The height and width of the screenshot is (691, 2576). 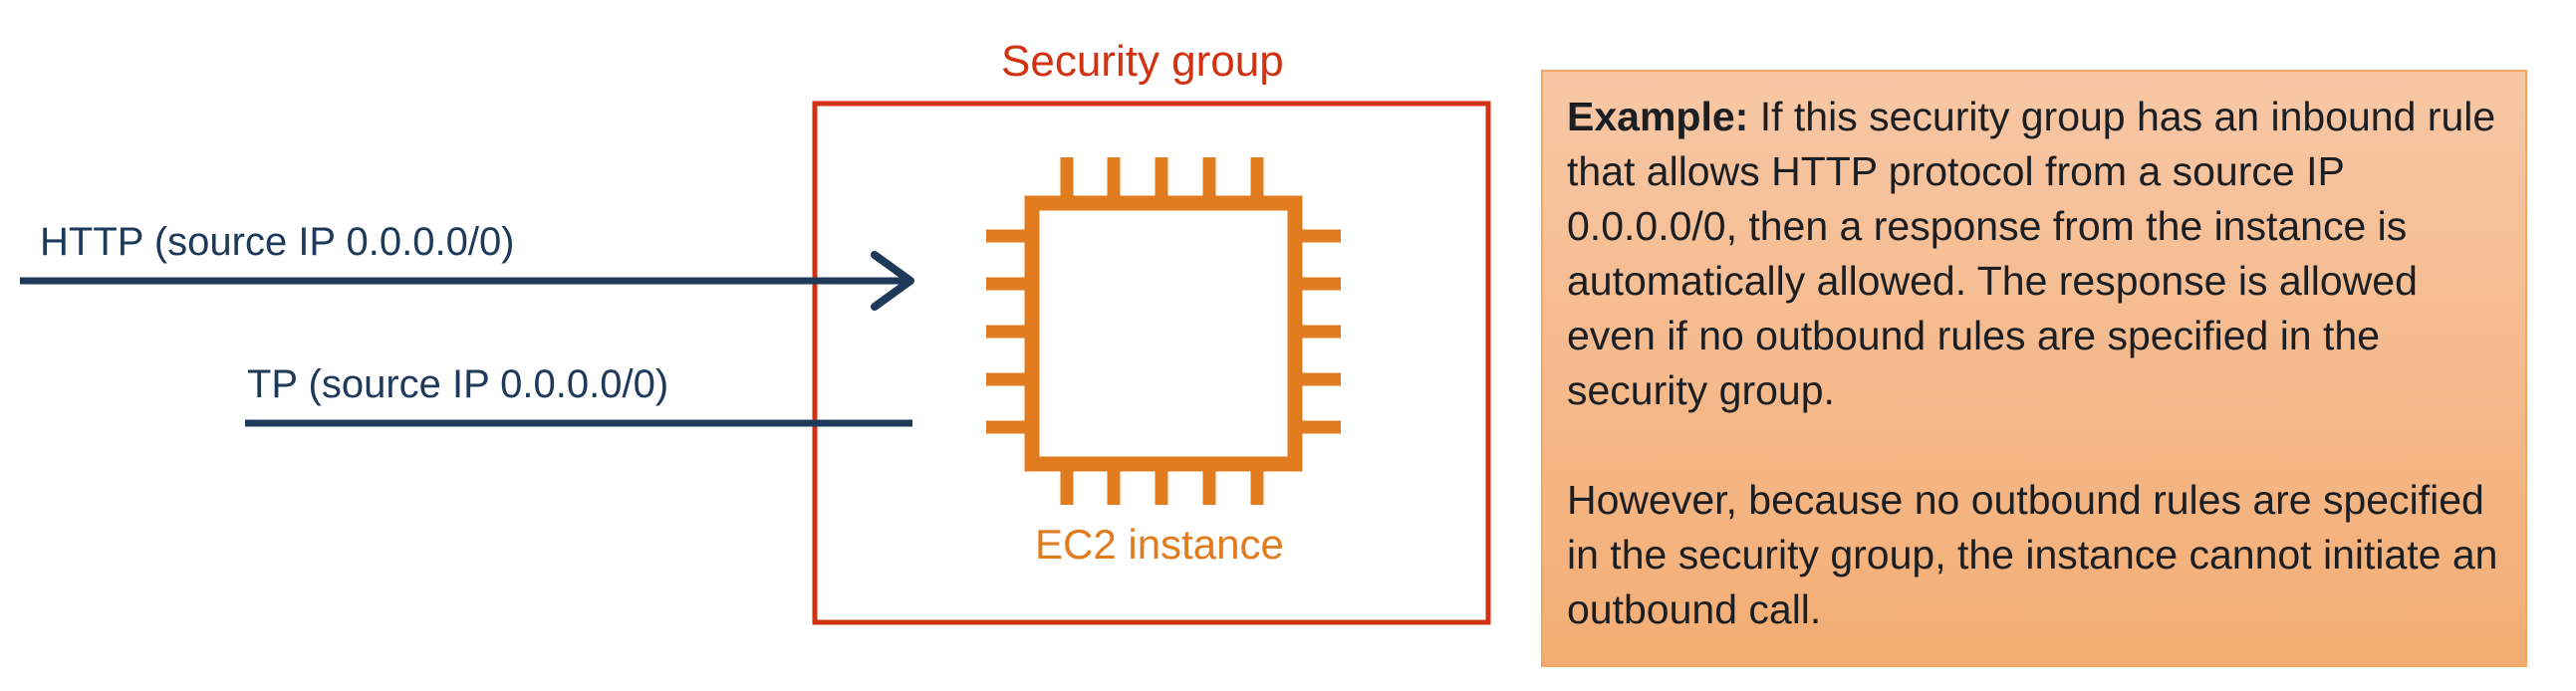 I want to click on inbound-traffic-label: HTTP (source IP 0.0.0.0/0), so click(x=277, y=242).